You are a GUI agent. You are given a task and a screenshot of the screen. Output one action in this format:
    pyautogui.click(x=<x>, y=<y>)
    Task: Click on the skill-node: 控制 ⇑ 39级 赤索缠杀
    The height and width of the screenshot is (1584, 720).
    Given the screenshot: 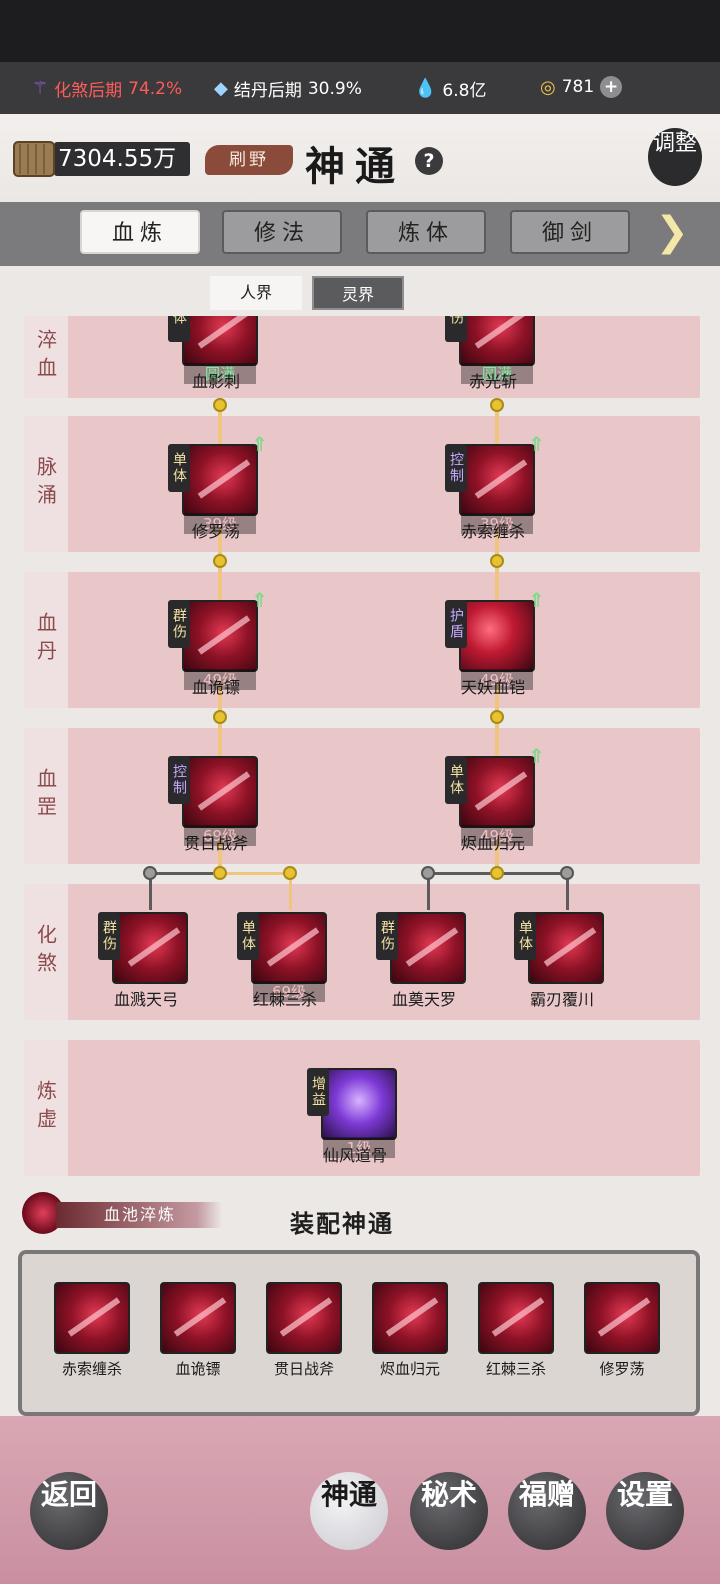 What is the action you would take?
    pyautogui.click(x=495, y=486)
    